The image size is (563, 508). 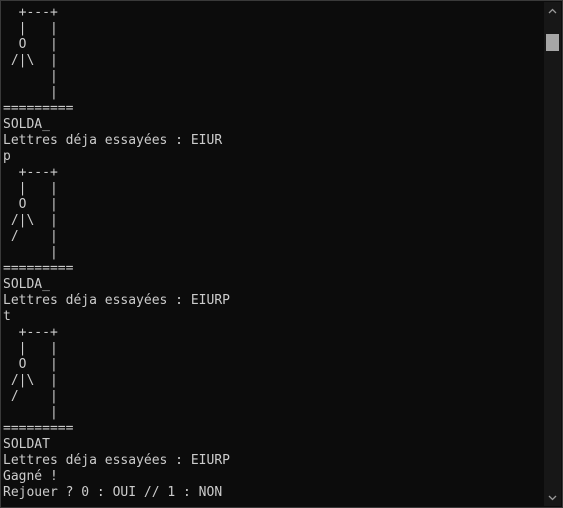 What do you see at coordinates (30, 476) in the screenshot?
I see `console-line: Gagné !` at bounding box center [30, 476].